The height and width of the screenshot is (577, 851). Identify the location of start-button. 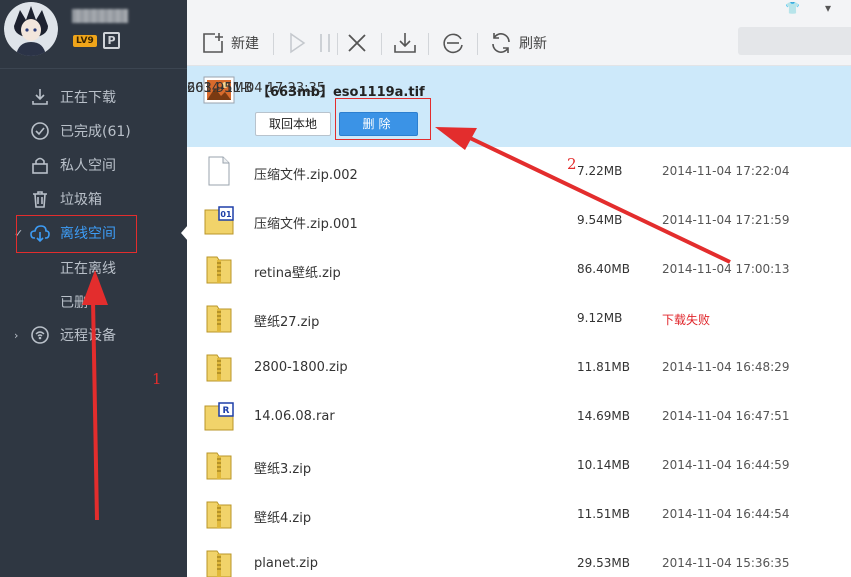
(297, 43).